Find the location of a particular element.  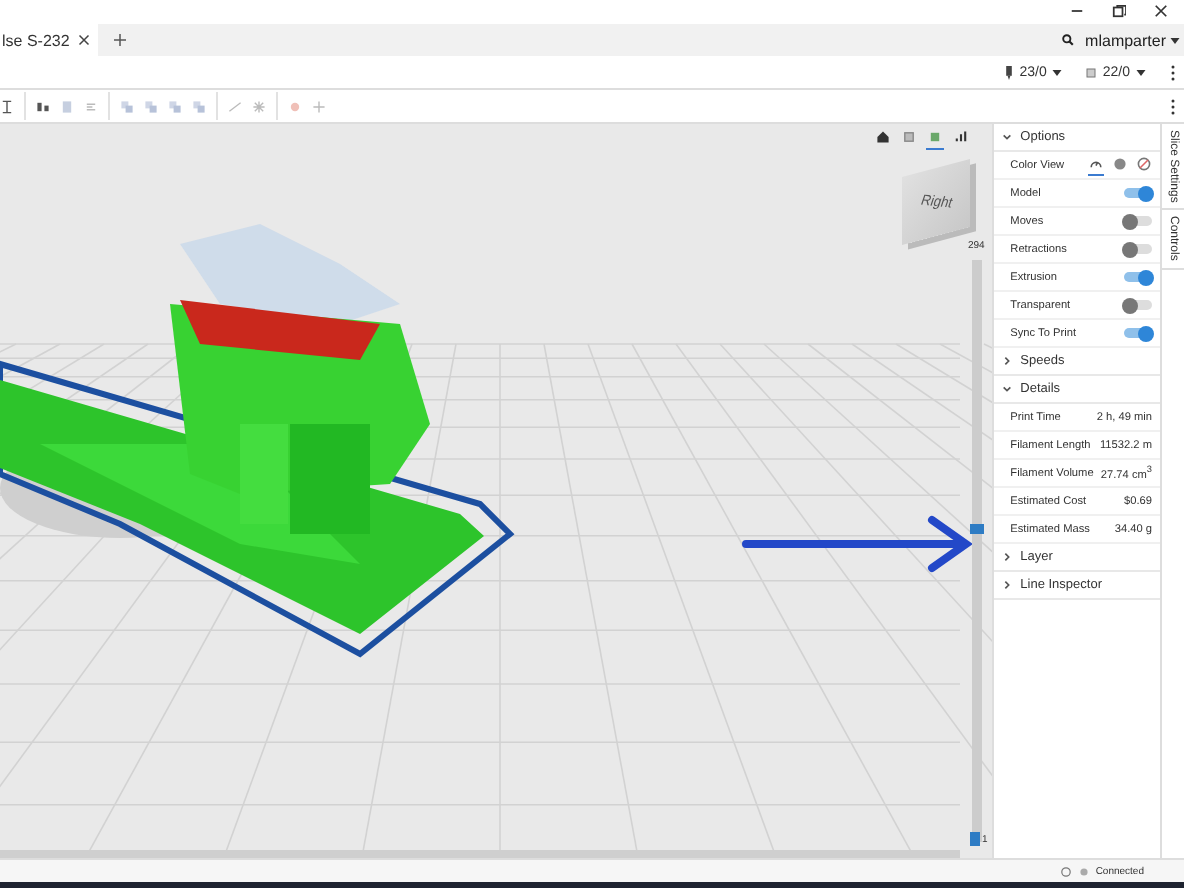

layer-slider is located at coordinates (977, 551).